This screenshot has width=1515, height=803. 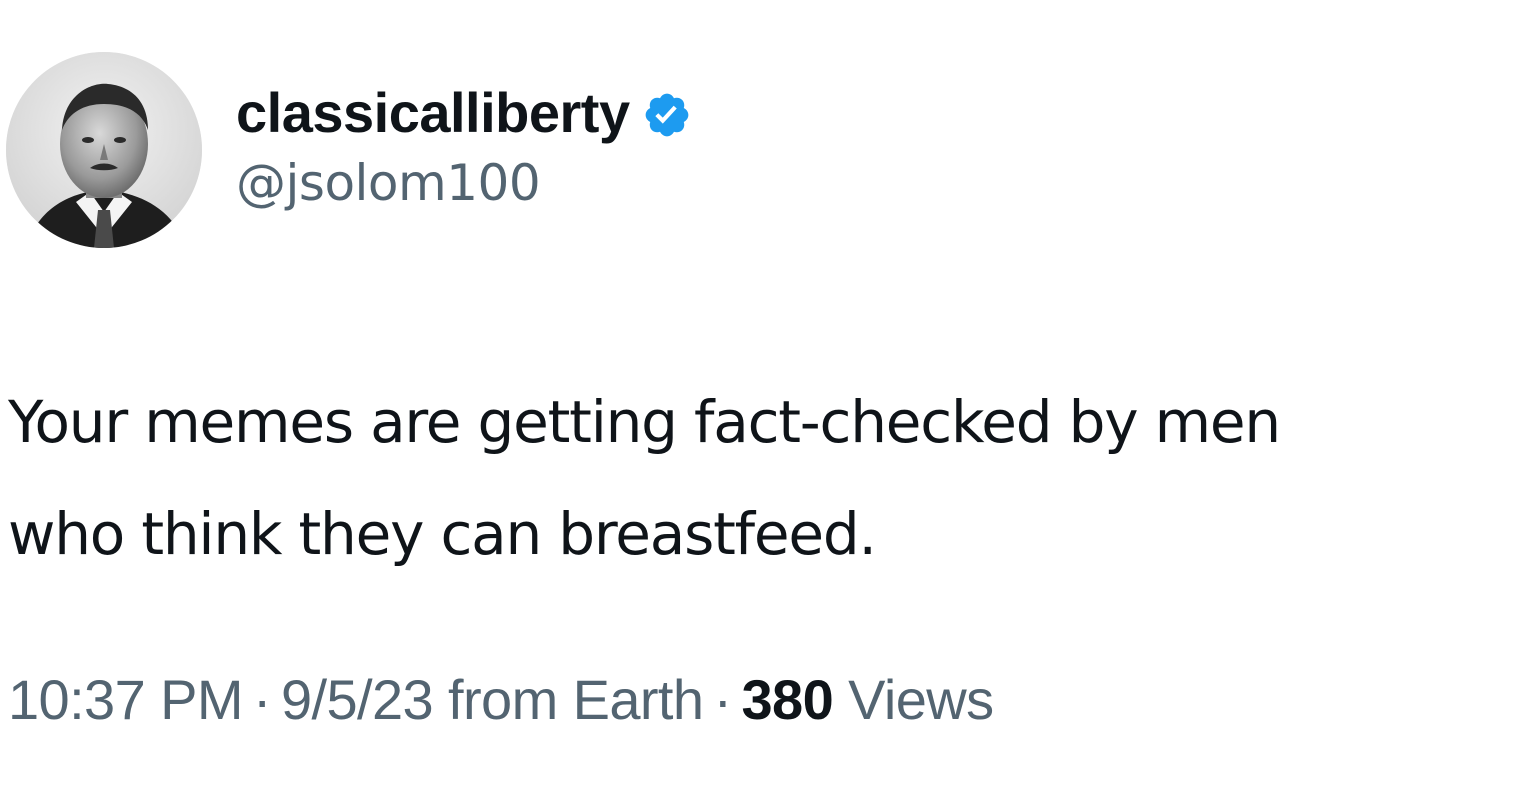 What do you see at coordinates (921, 699) in the screenshot?
I see `views-label: Views` at bounding box center [921, 699].